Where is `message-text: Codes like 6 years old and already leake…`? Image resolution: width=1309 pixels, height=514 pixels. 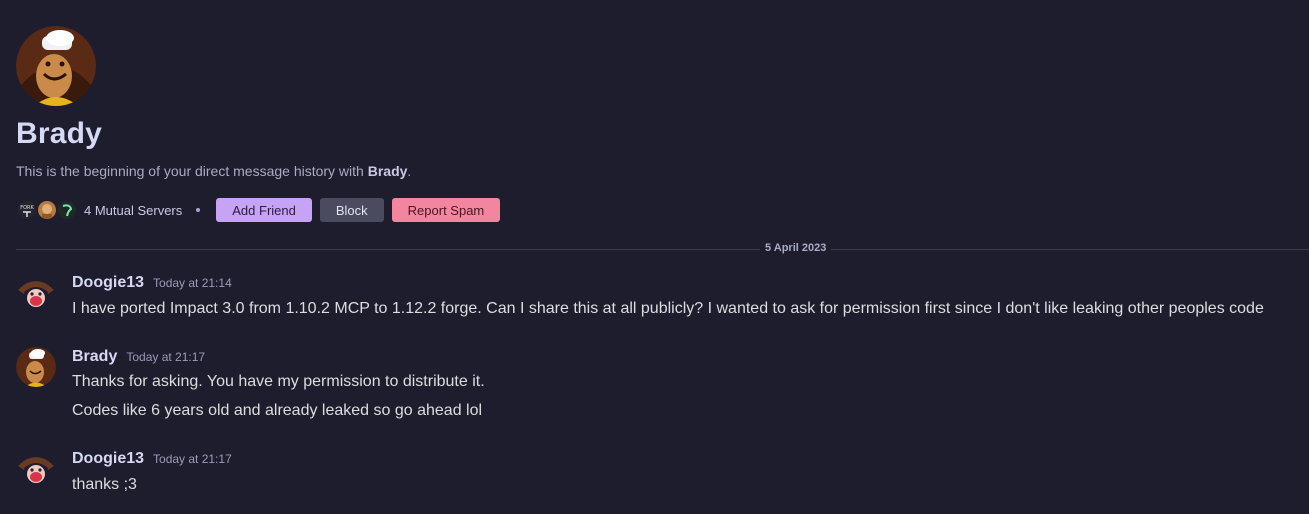
message-text: Codes like 6 years old and already leake… is located at coordinates (277, 410).